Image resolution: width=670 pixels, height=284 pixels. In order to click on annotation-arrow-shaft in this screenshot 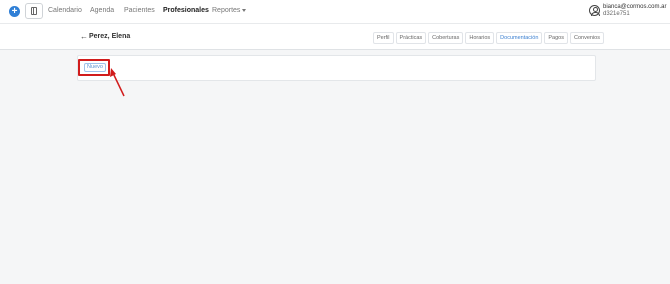, I will do `click(118, 84)`.